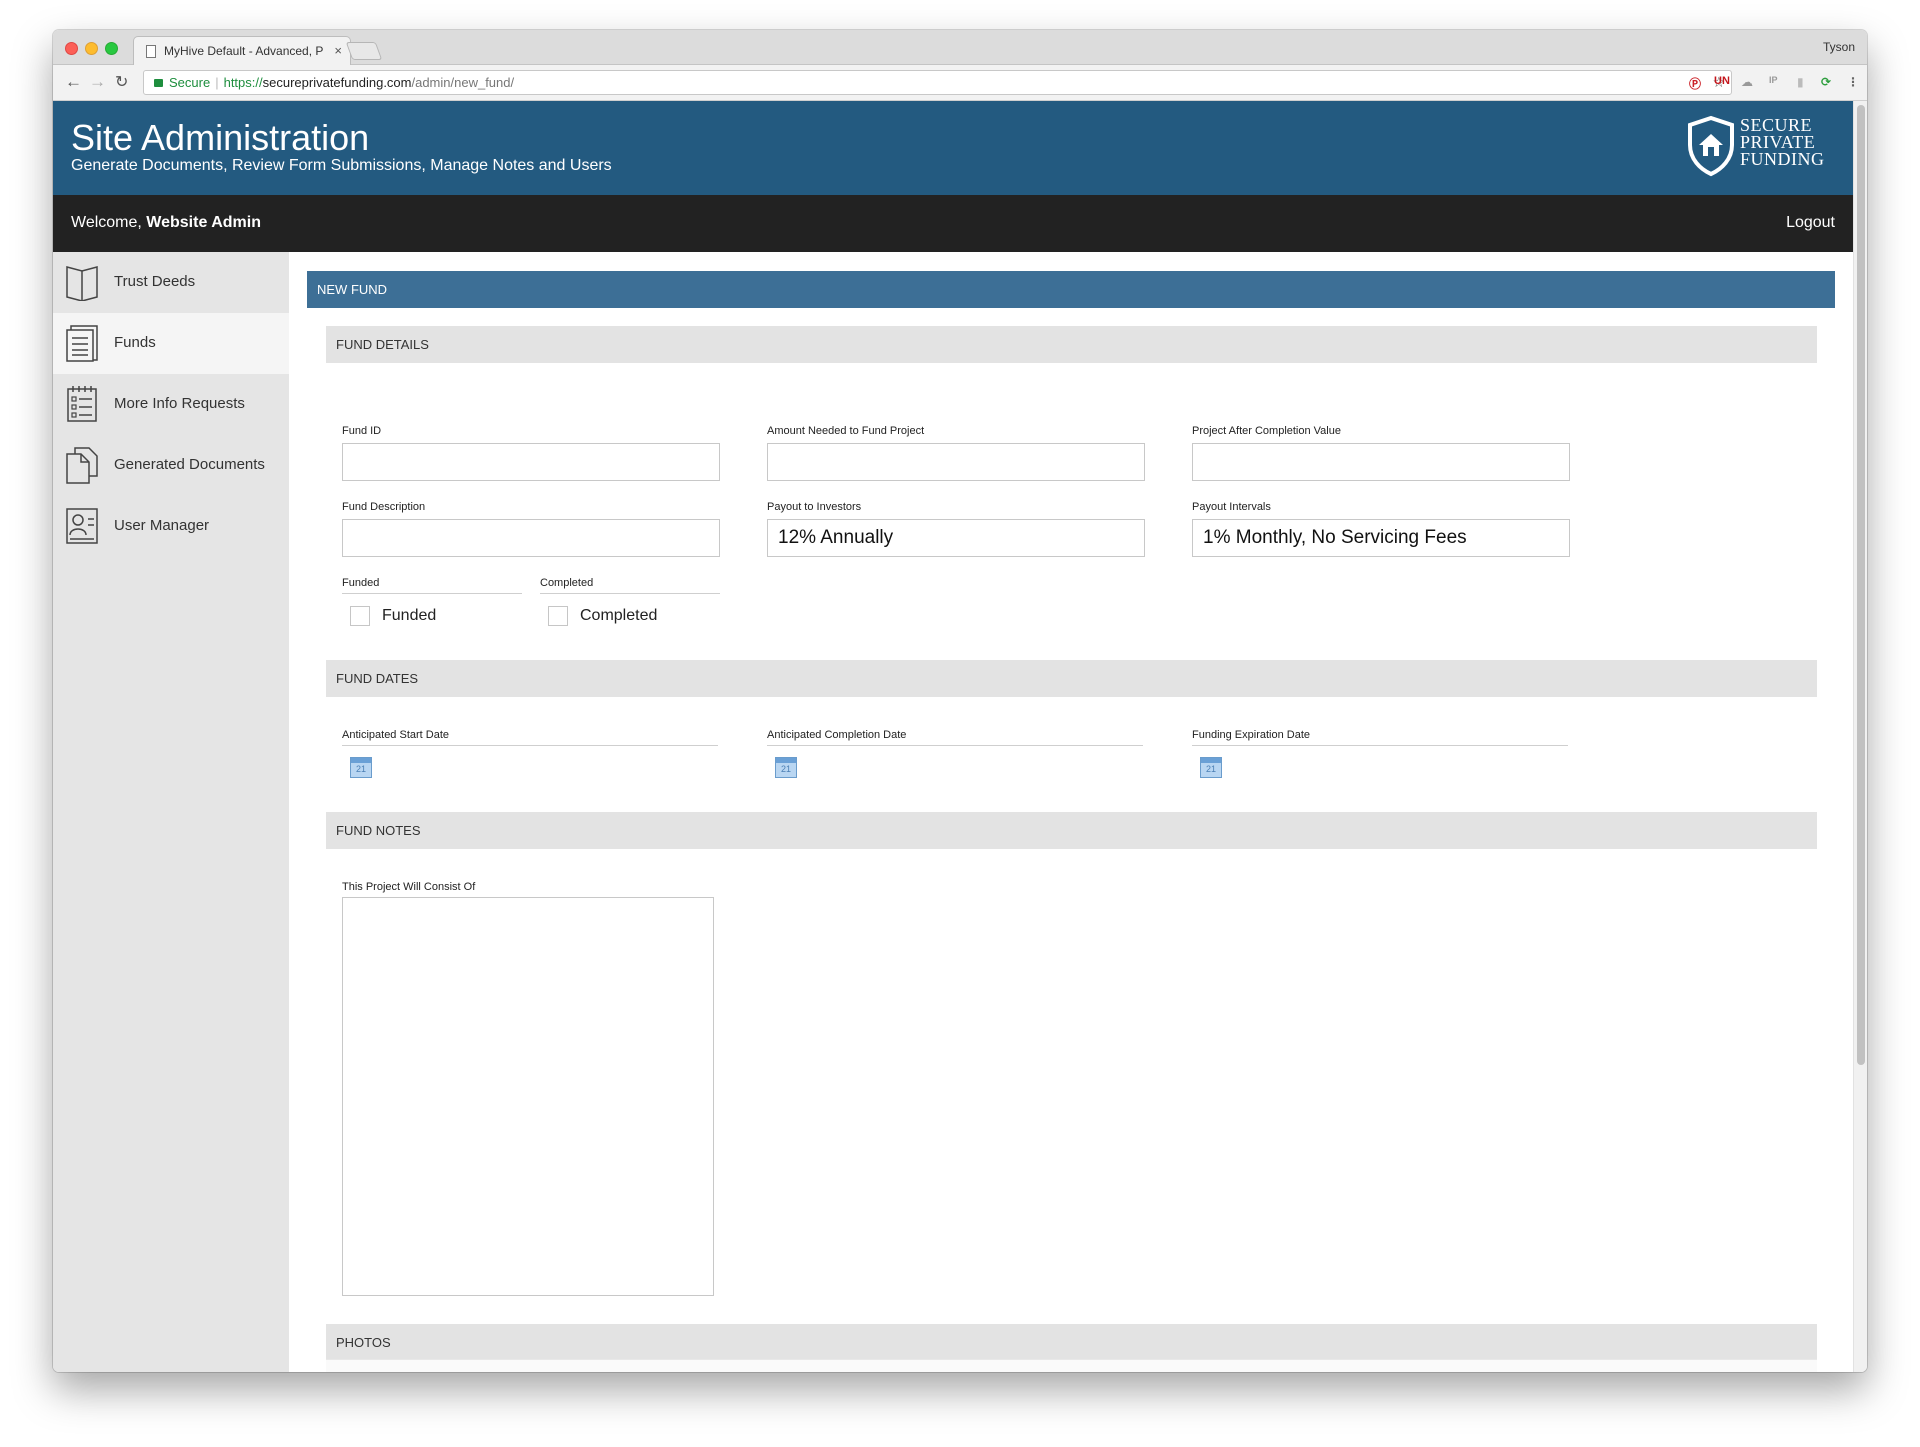 The width and height of the screenshot is (1920, 1447). I want to click on amount-needed-label: Amount Needed to Fund Project, so click(846, 431).